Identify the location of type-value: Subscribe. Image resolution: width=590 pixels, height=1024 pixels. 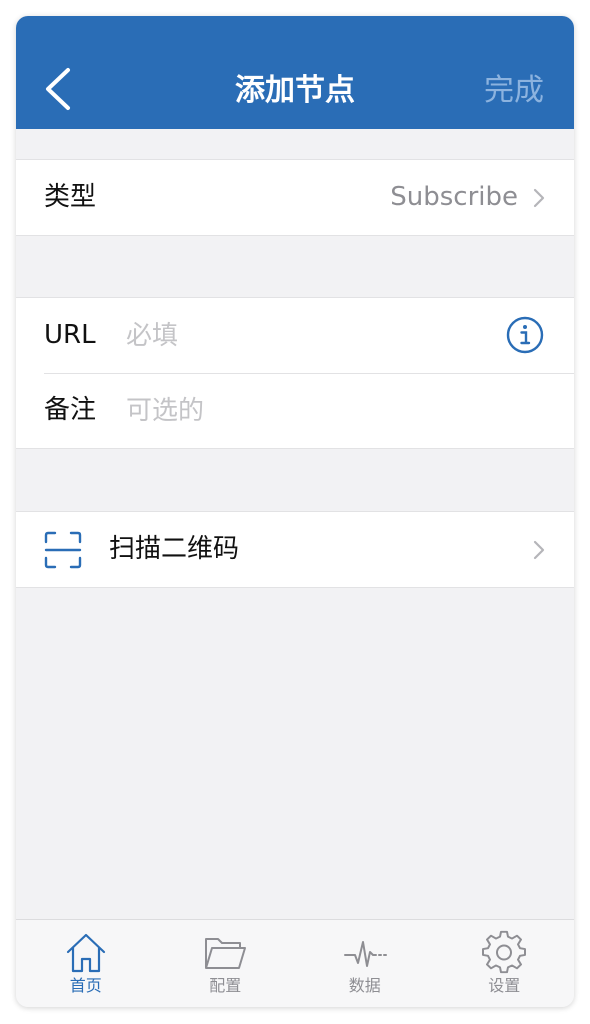
(454, 197).